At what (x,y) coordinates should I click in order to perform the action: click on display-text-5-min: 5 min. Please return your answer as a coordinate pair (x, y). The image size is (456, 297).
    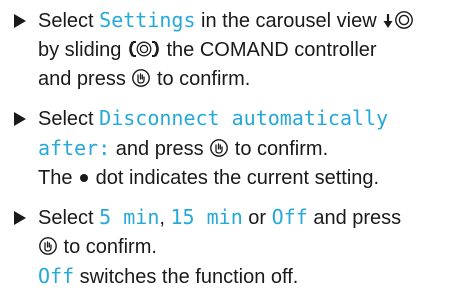
    Looking at the image, I should click on (129, 217).